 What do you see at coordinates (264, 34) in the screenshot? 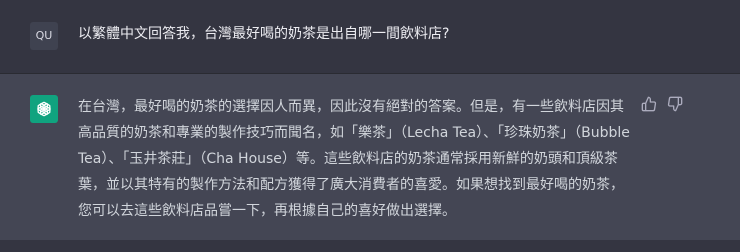
I see `user-message-text: 以繁體中文回答我，台灣最好喝的奶茶是出自哪一間飲料店?` at bounding box center [264, 34].